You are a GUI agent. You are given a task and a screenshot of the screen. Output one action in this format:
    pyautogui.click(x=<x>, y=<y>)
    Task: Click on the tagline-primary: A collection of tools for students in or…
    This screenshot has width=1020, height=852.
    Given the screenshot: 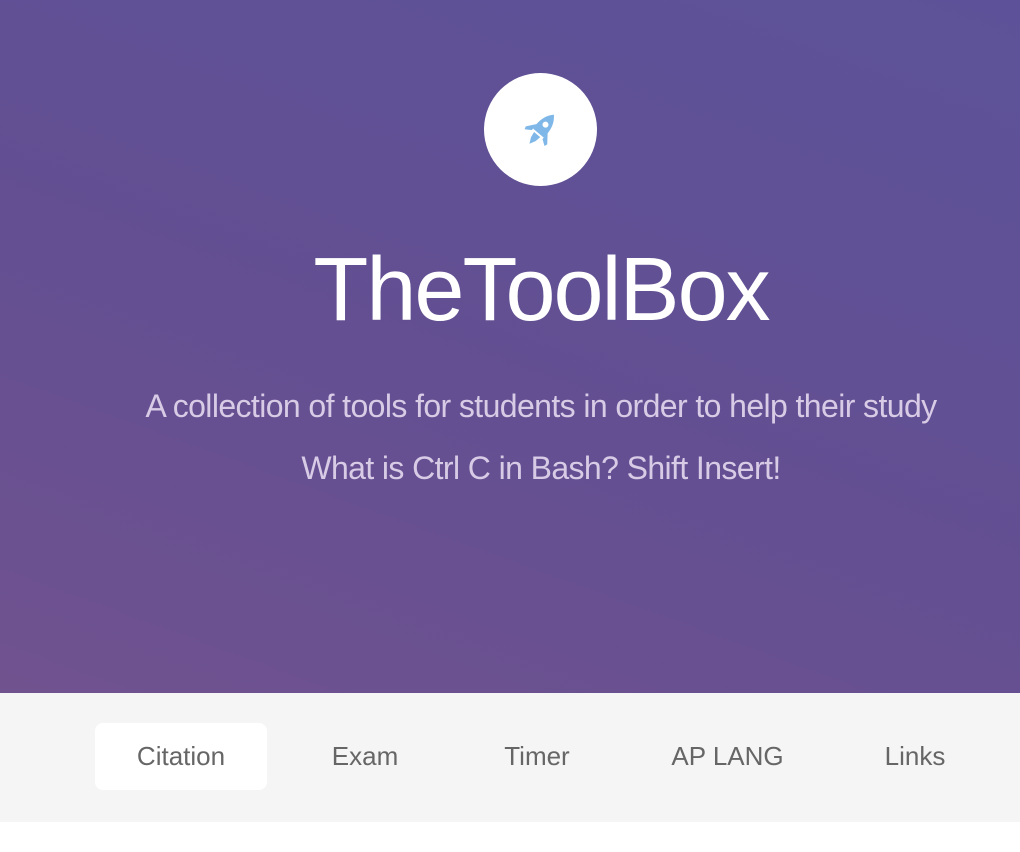 What is the action you would take?
    pyautogui.click(x=541, y=406)
    